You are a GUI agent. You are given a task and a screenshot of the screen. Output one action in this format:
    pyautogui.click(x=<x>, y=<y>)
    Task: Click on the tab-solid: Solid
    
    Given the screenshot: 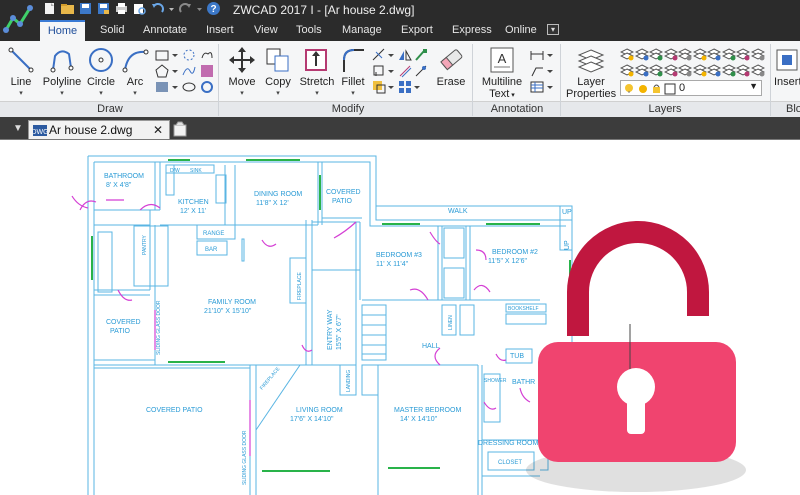 What is the action you would take?
    pyautogui.click(x=112, y=30)
    